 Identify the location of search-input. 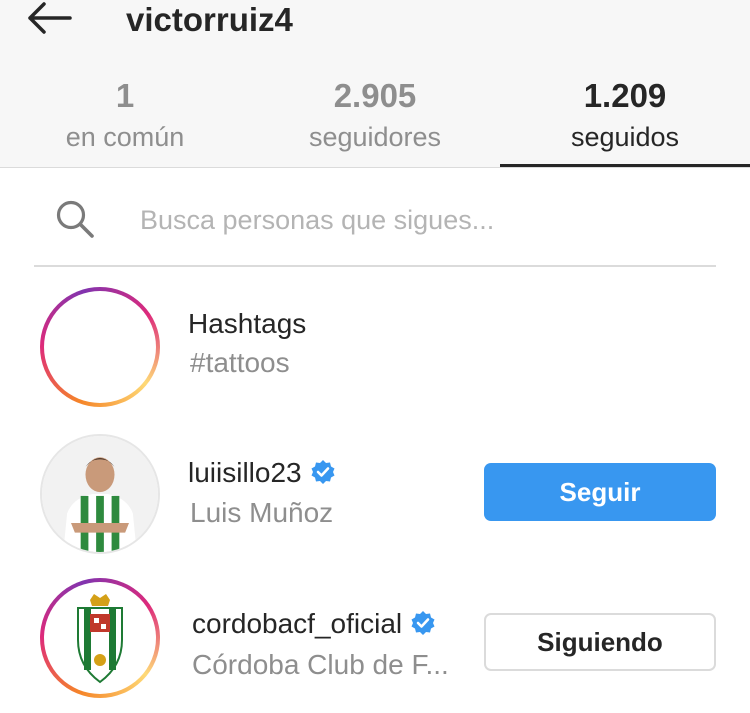
(420, 220).